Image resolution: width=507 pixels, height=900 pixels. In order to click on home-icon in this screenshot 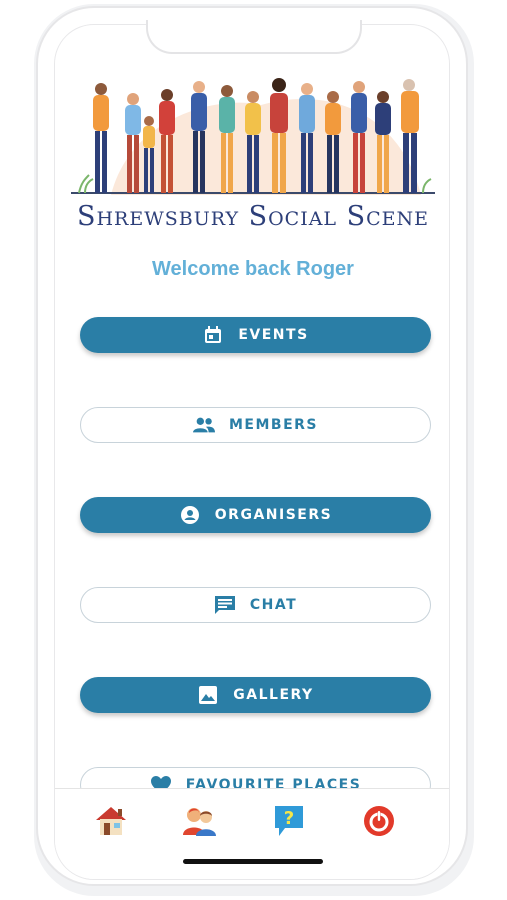, I will do `click(111, 821)`.